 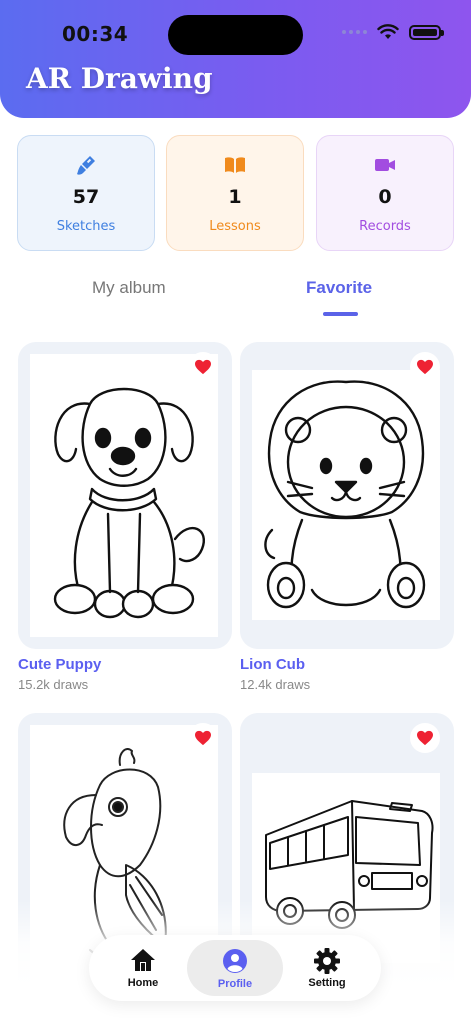 I want to click on nav-setting: Setting, so click(x=327, y=968).